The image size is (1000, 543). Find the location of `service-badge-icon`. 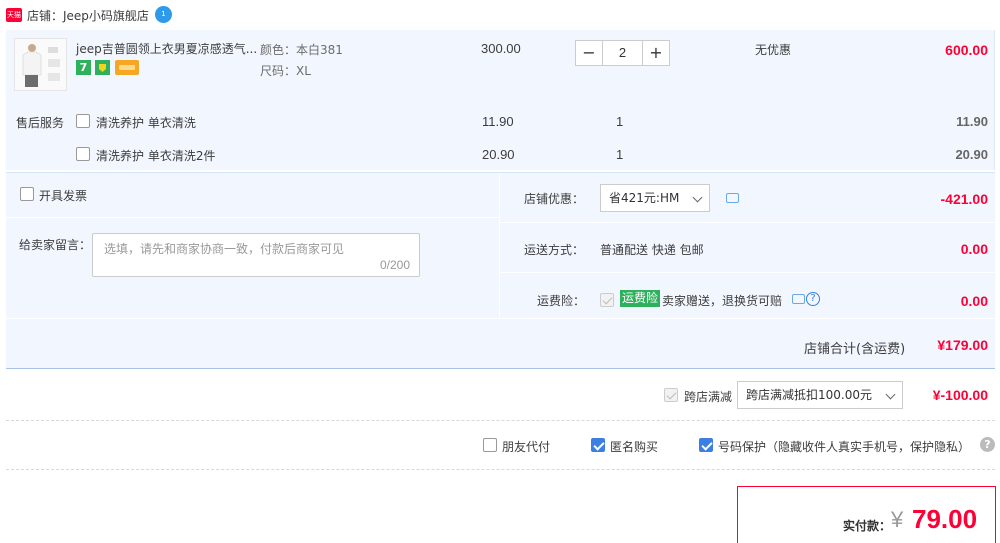

service-badge-icon is located at coordinates (102, 67).